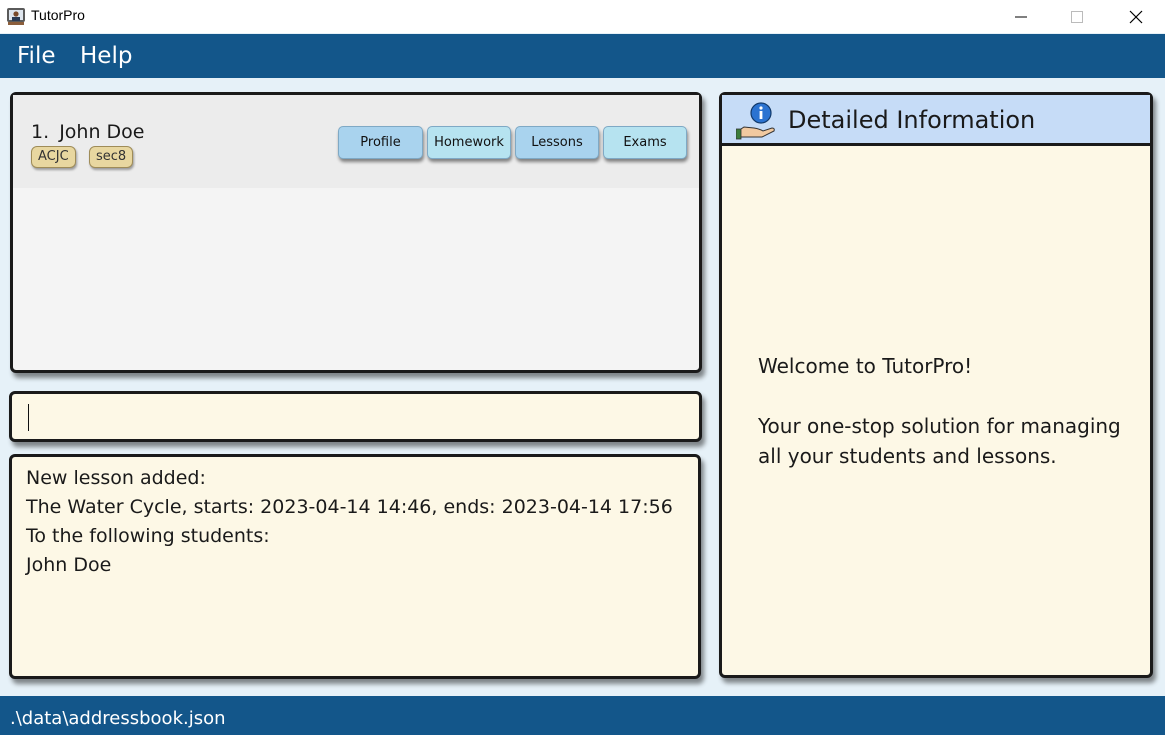 The width and height of the screenshot is (1165, 735). I want to click on title-bar: TutorPro, so click(582, 16).